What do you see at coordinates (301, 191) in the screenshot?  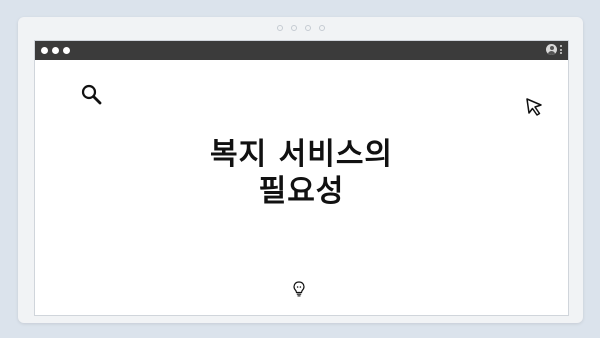 I see `page-title-line2: 필요성` at bounding box center [301, 191].